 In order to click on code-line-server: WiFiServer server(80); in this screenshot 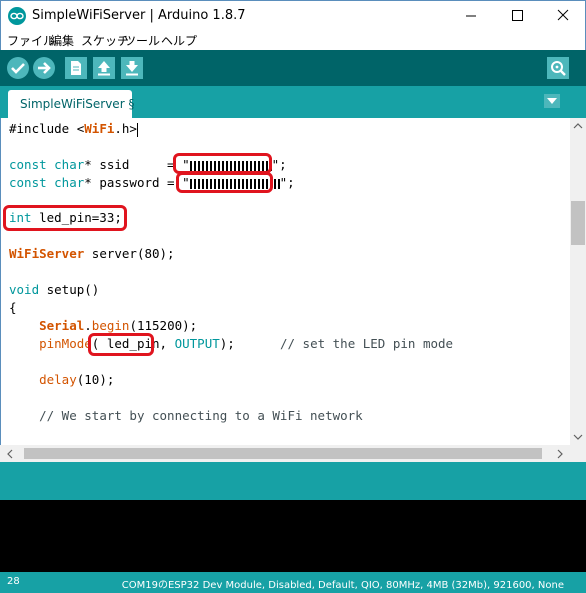, I will do `click(92, 253)`.